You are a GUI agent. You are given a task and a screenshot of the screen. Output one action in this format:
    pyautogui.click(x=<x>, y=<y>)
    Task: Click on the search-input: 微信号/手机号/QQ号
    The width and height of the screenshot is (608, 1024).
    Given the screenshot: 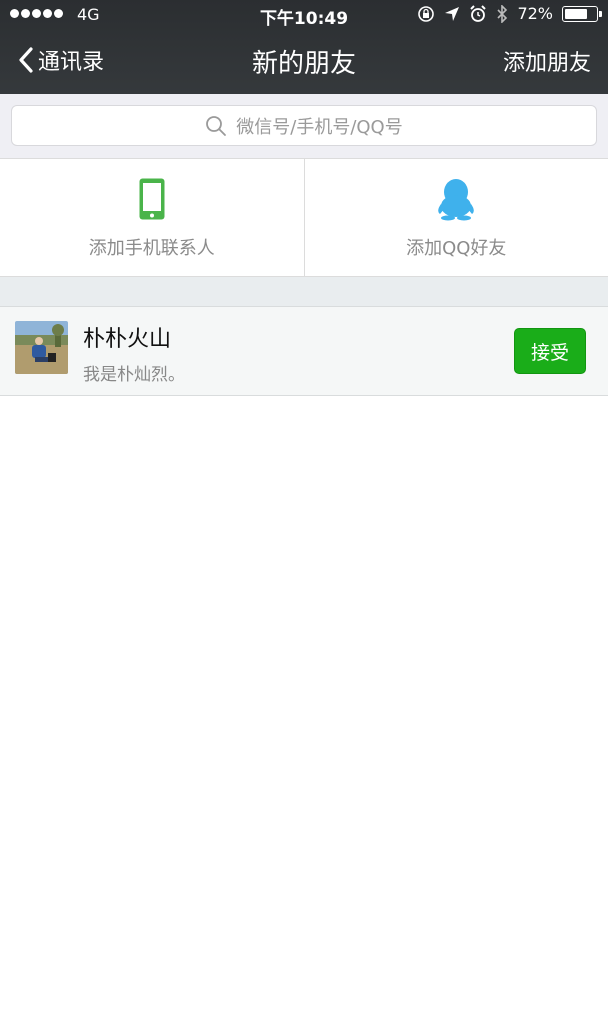 What is the action you would take?
    pyautogui.click(x=304, y=125)
    